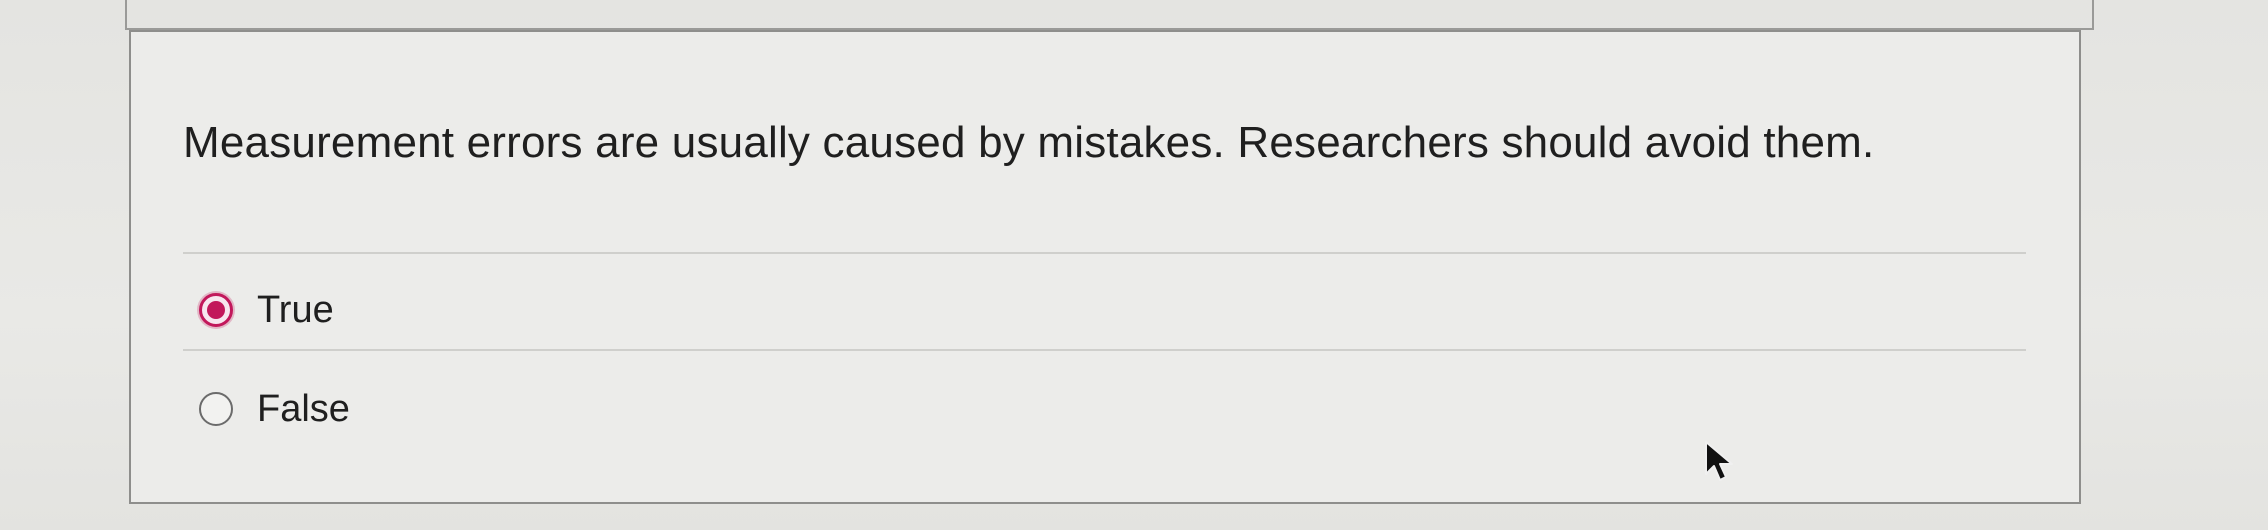 The width and height of the screenshot is (2268, 530). Describe the element at coordinates (216, 409) in the screenshot. I see `radio-false` at that location.